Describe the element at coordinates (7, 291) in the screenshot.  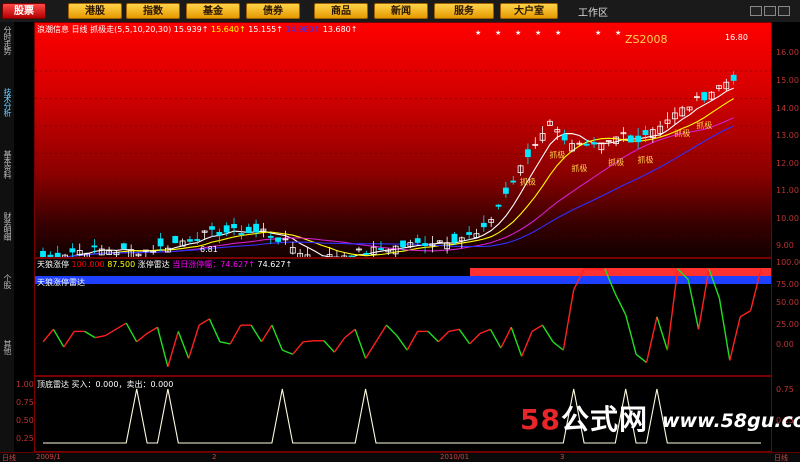
I see `tab-stock: 个股` at that location.